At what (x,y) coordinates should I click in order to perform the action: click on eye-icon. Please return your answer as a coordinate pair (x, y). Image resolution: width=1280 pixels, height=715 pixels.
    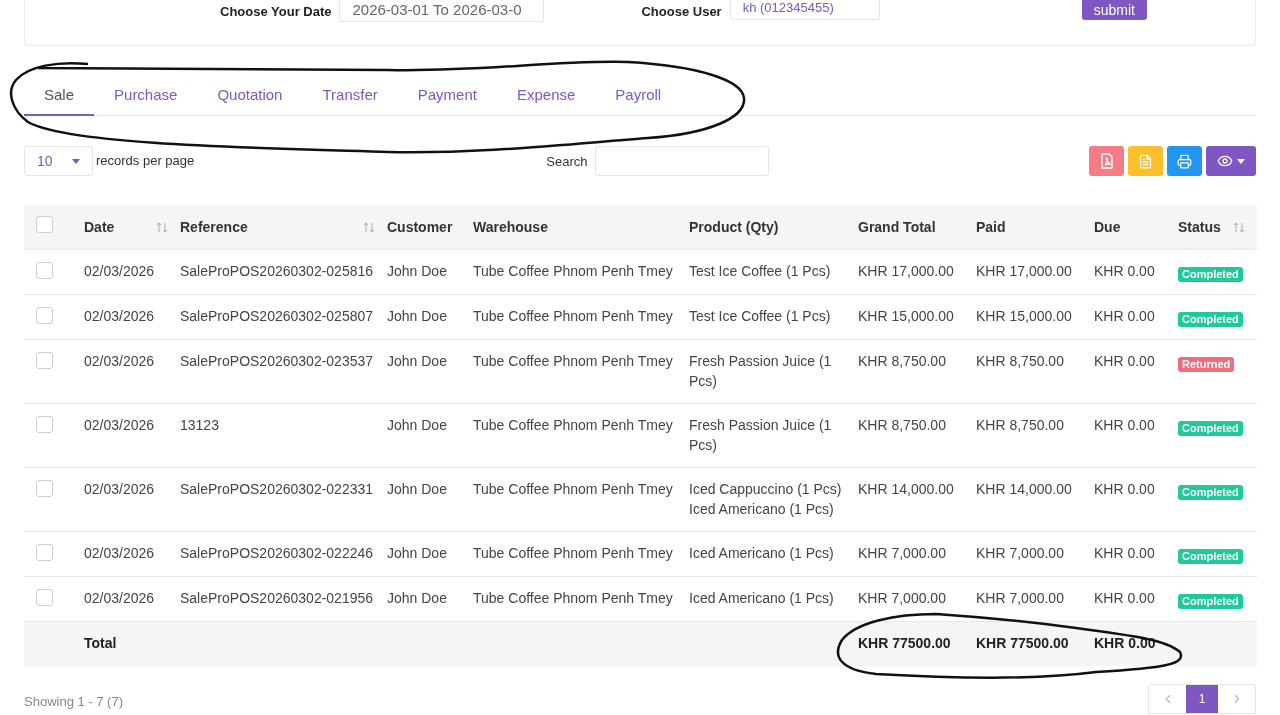
    Looking at the image, I should click on (1225, 161).